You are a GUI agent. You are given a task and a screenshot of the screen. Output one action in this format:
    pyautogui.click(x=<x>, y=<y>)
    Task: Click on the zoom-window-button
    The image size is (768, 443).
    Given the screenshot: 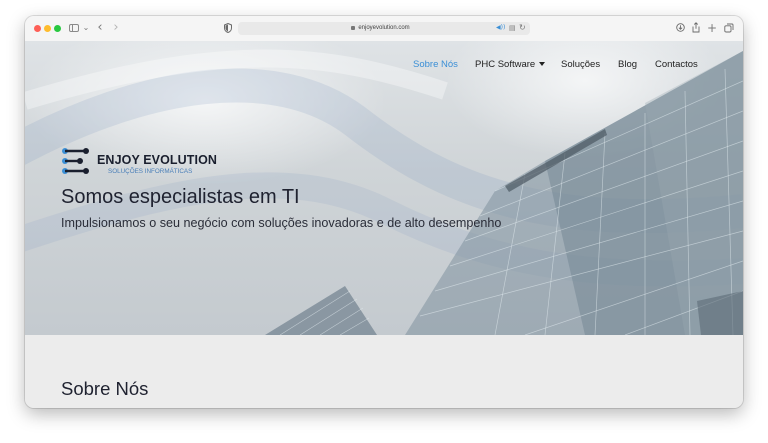 What is the action you would take?
    pyautogui.click(x=57, y=28)
    